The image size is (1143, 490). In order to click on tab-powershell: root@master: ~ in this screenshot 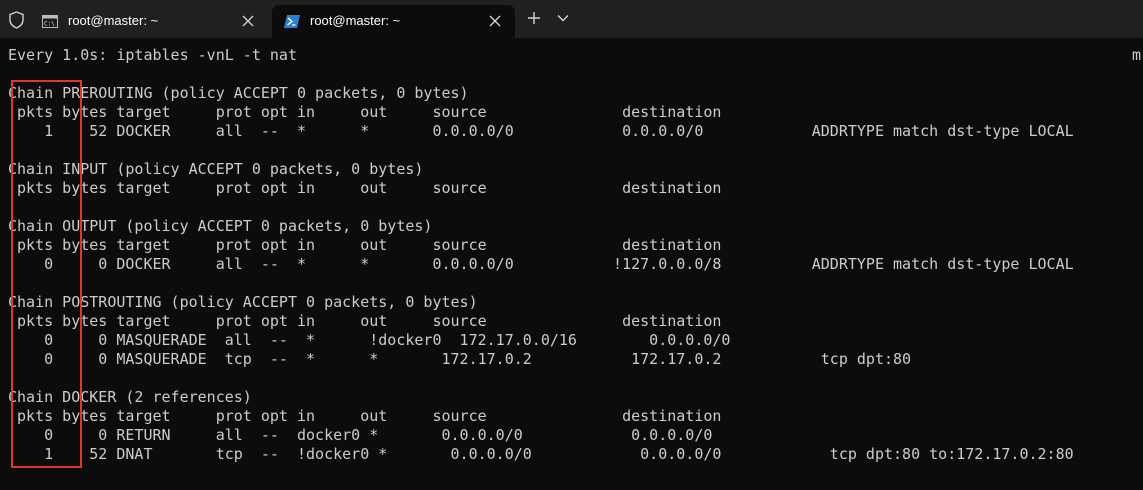, I will do `click(393, 21)`.